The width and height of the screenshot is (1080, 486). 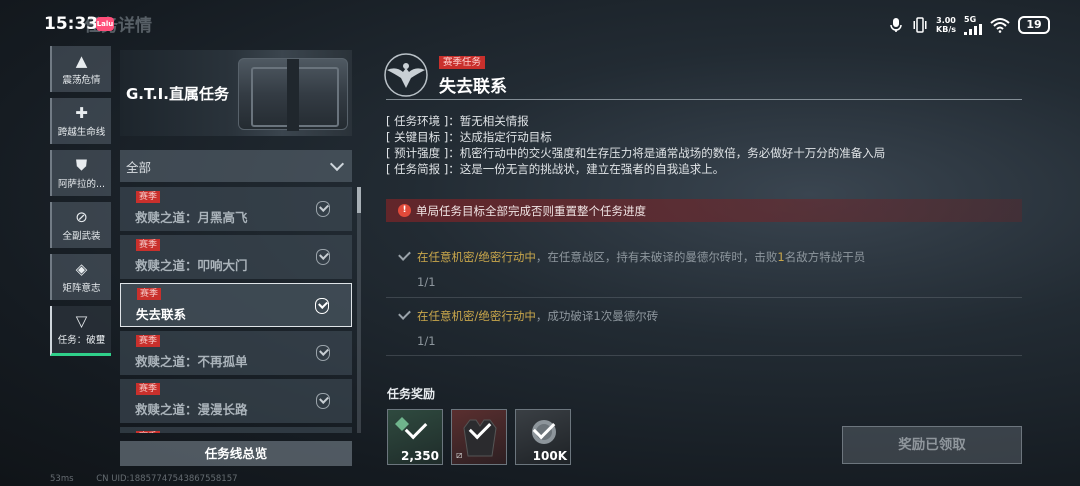 I want to click on chevron-down-icon, so click(x=337, y=163).